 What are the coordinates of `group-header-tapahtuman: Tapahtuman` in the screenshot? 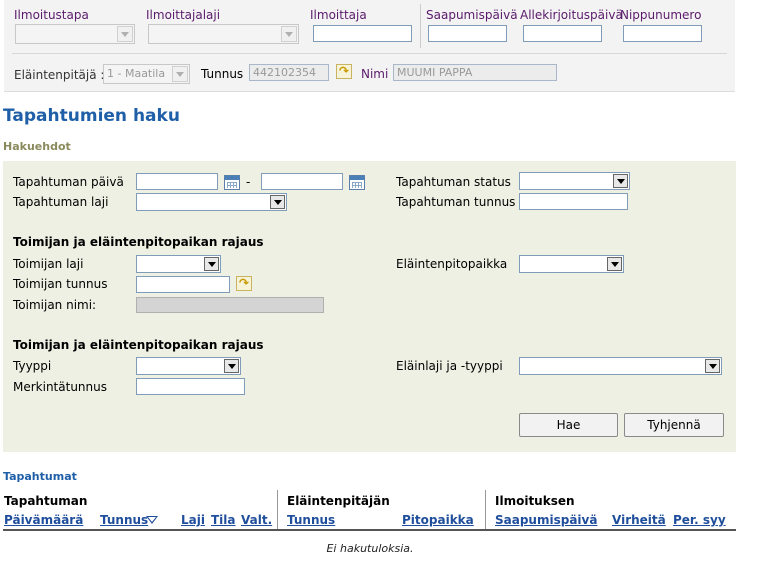 It's located at (46, 501).